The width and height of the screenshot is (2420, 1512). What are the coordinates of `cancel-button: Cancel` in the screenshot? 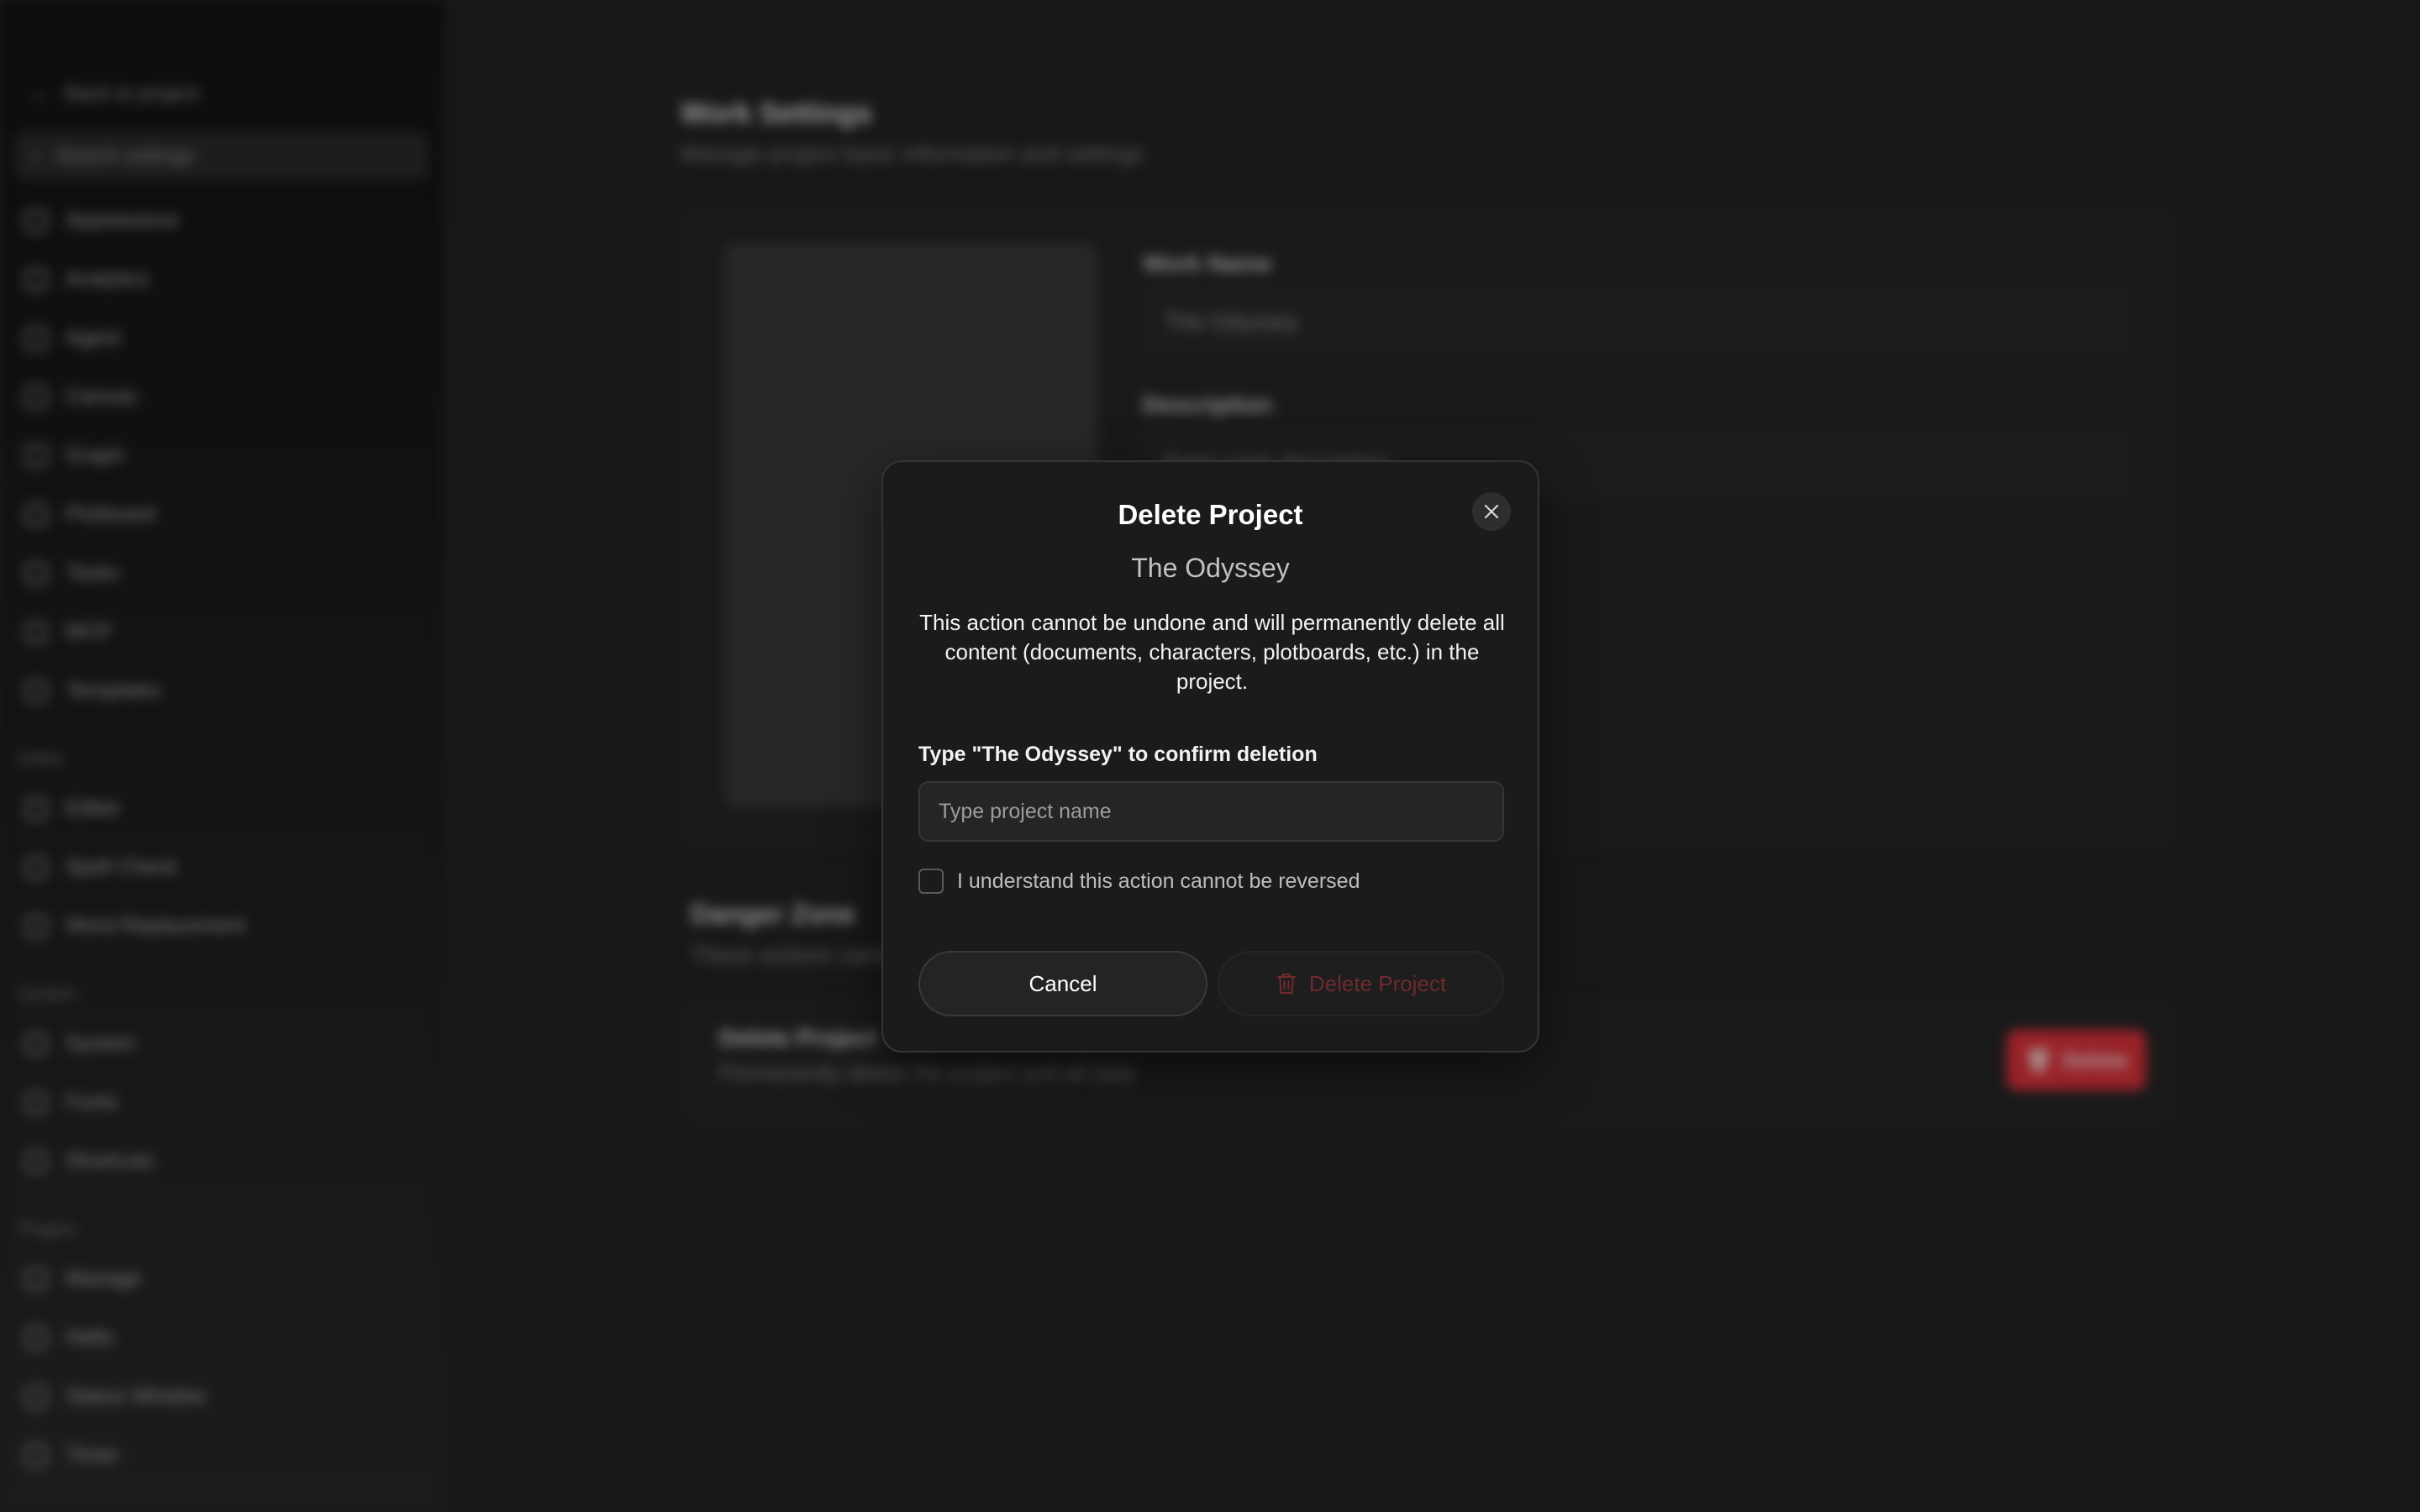 It's located at (1062, 983).